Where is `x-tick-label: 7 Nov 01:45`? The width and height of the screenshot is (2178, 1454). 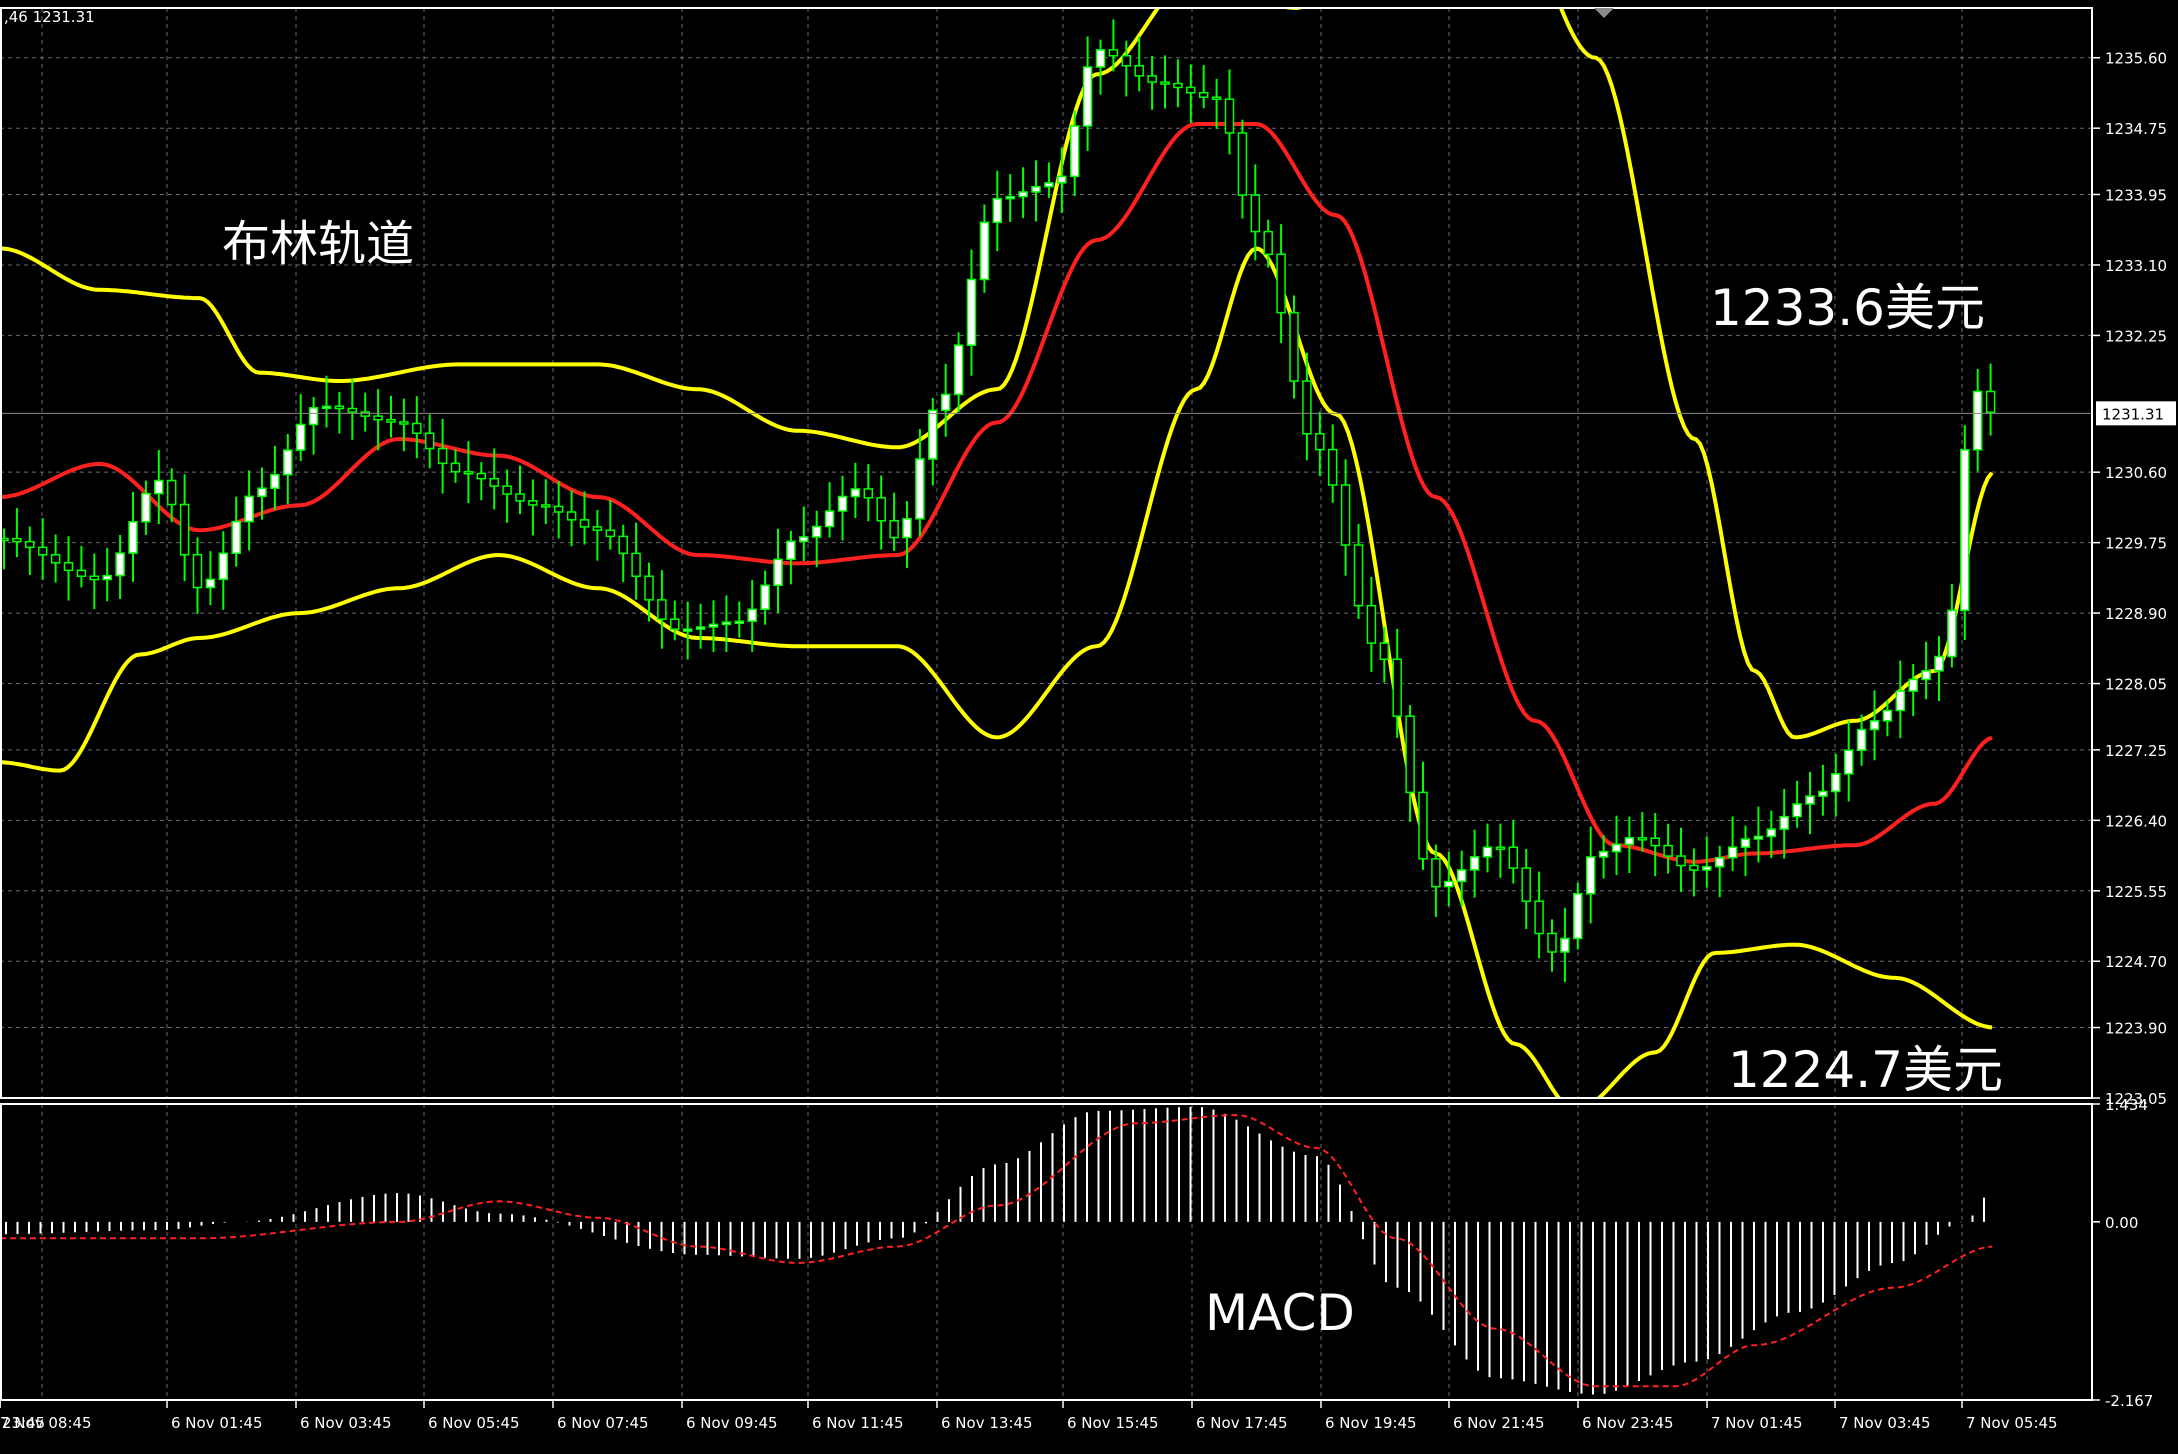
x-tick-label: 7 Nov 01:45 is located at coordinates (1757, 1423).